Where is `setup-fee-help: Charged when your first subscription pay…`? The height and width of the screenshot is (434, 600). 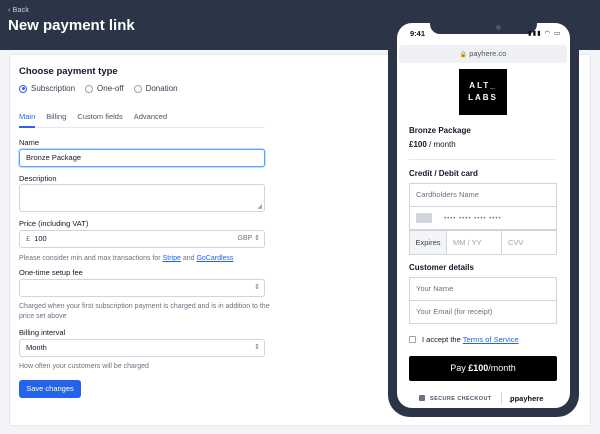
setup-fee-help: Charged when your first subscription pay… is located at coordinates (144, 311).